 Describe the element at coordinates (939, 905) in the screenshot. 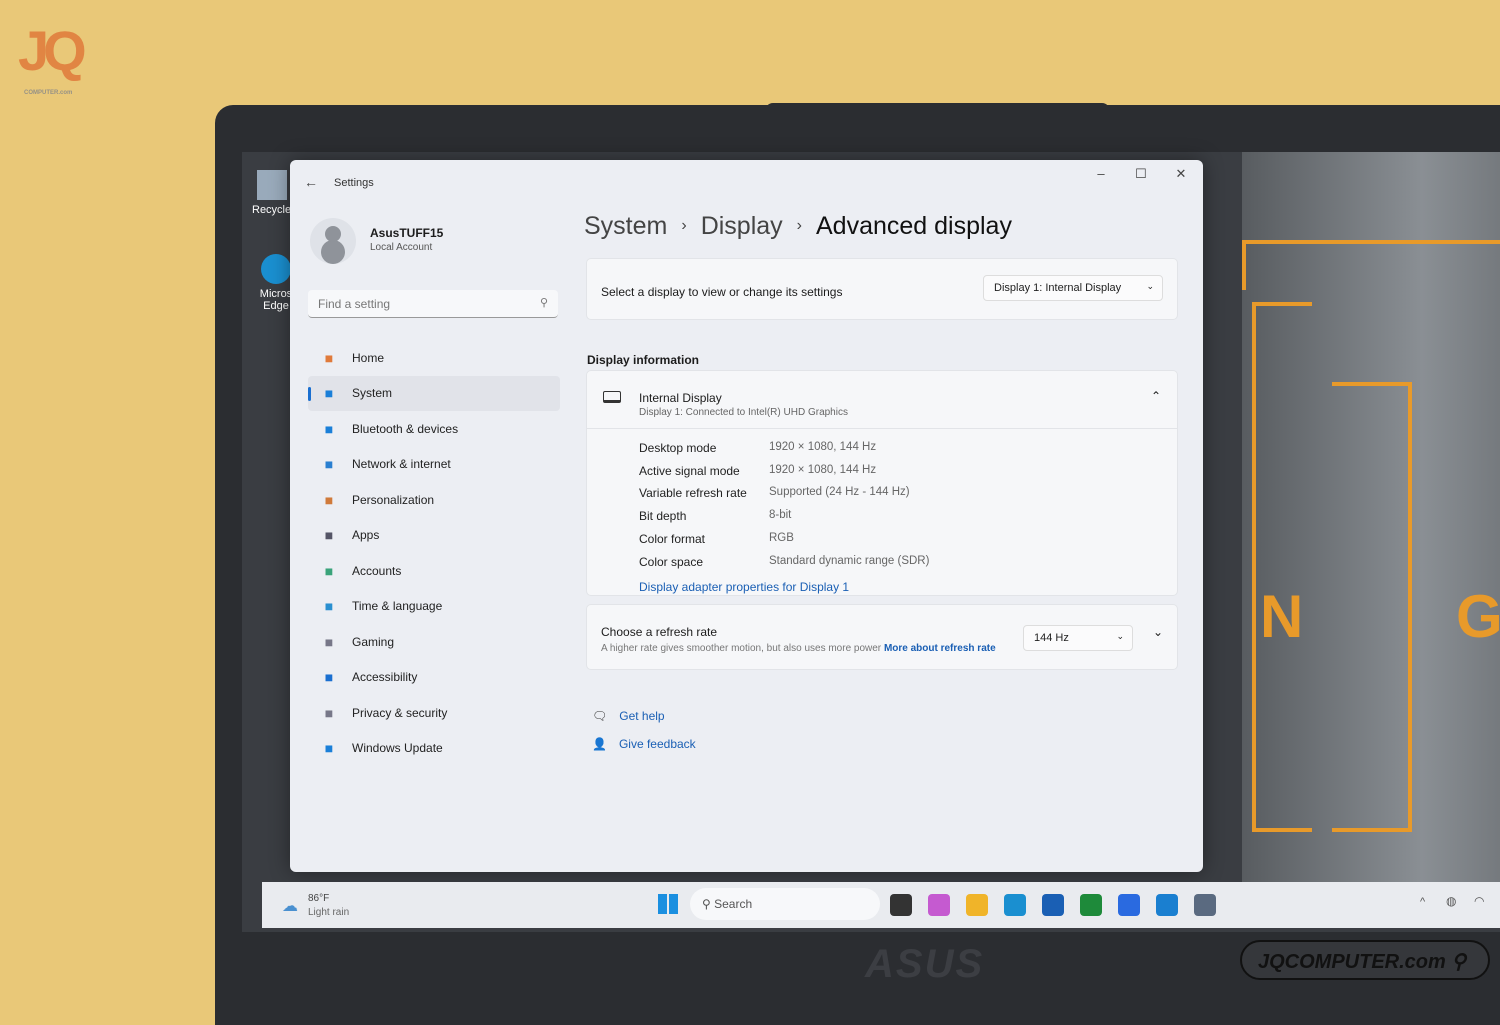

I see `copilot-icon` at that location.